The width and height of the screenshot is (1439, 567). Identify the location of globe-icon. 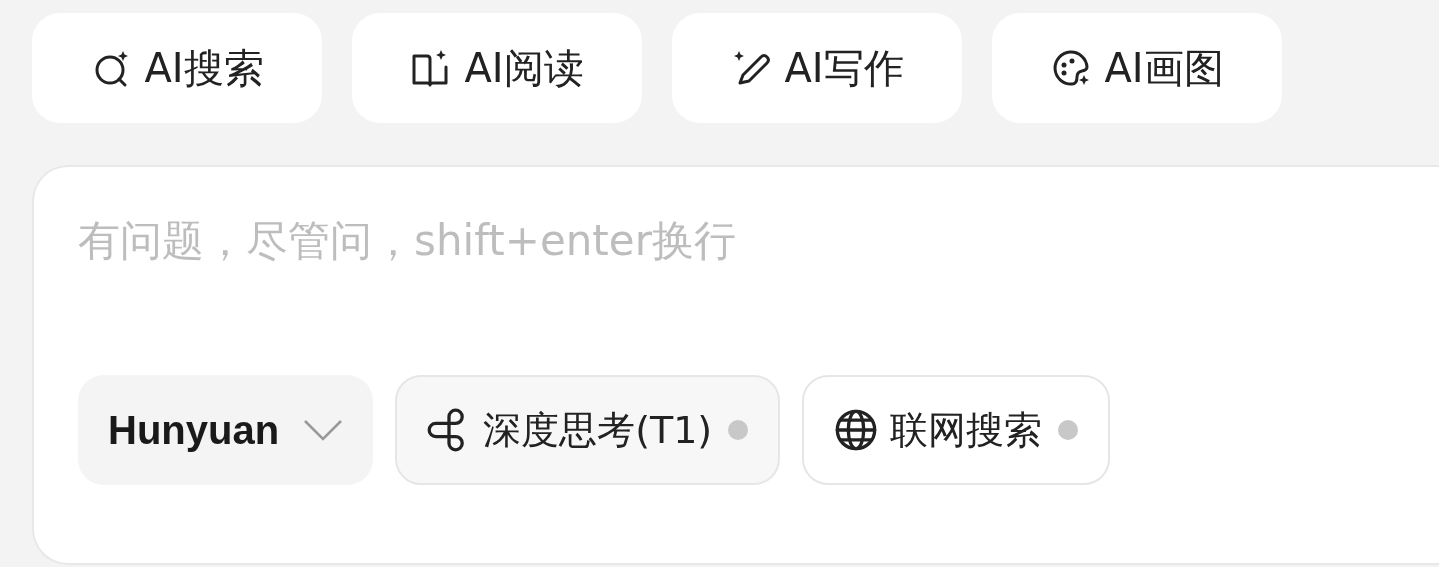
(856, 430).